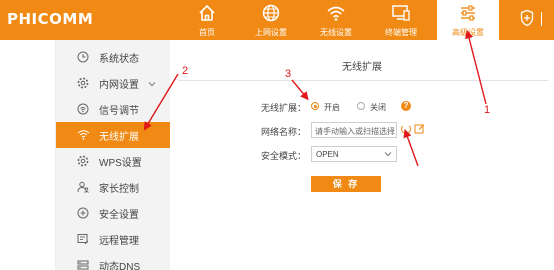 The width and height of the screenshot is (554, 270). What do you see at coordinates (315, 106) in the screenshot?
I see `ext-on-radio` at bounding box center [315, 106].